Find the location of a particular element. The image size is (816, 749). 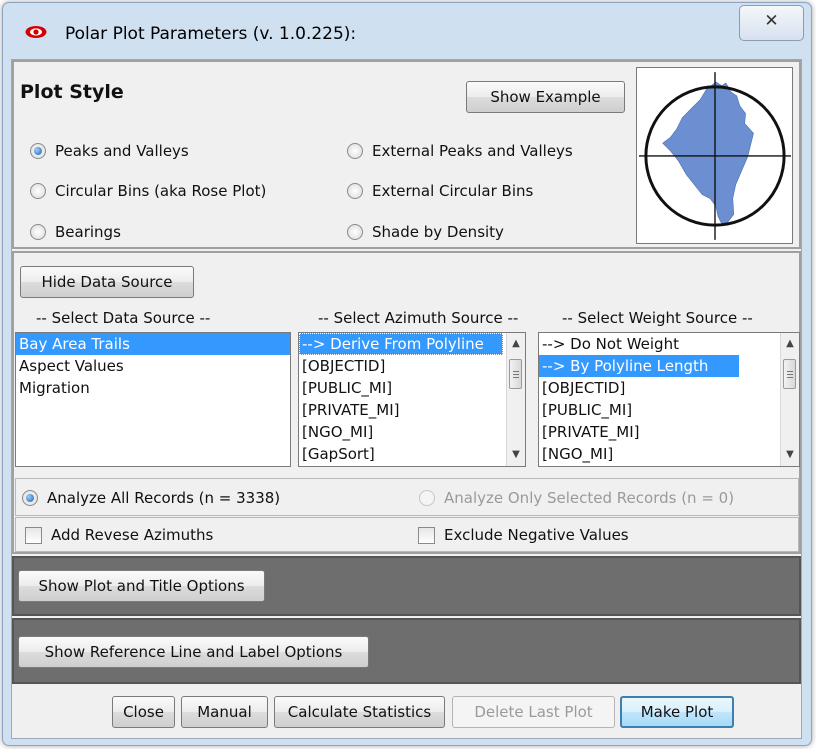

show-plot-title-options-button: Show Plot and Title Options is located at coordinates (141, 586).